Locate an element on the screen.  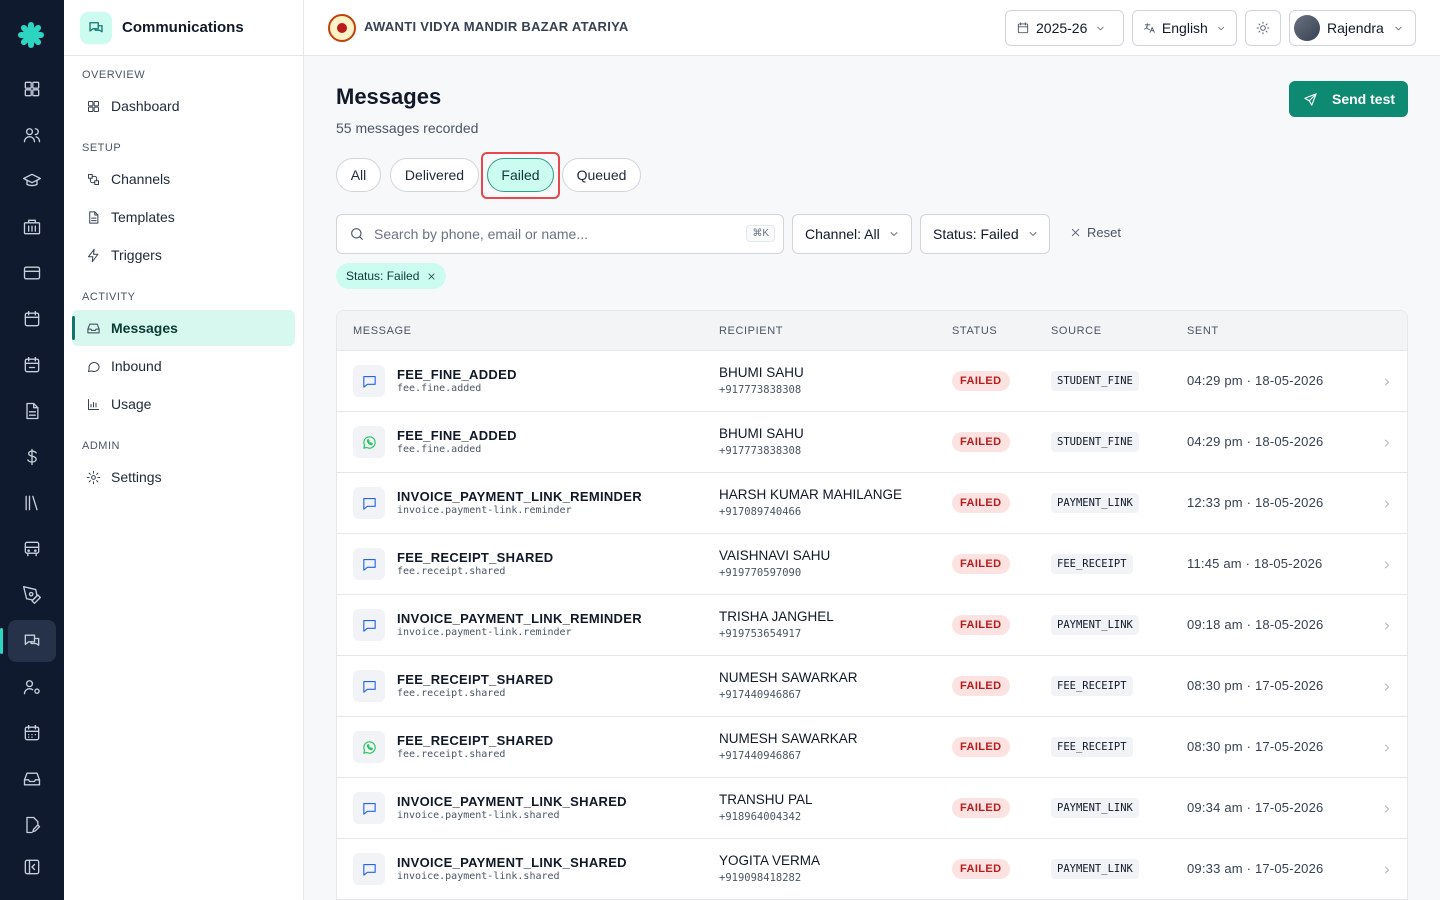
remove-filter-icon is located at coordinates (431, 276).